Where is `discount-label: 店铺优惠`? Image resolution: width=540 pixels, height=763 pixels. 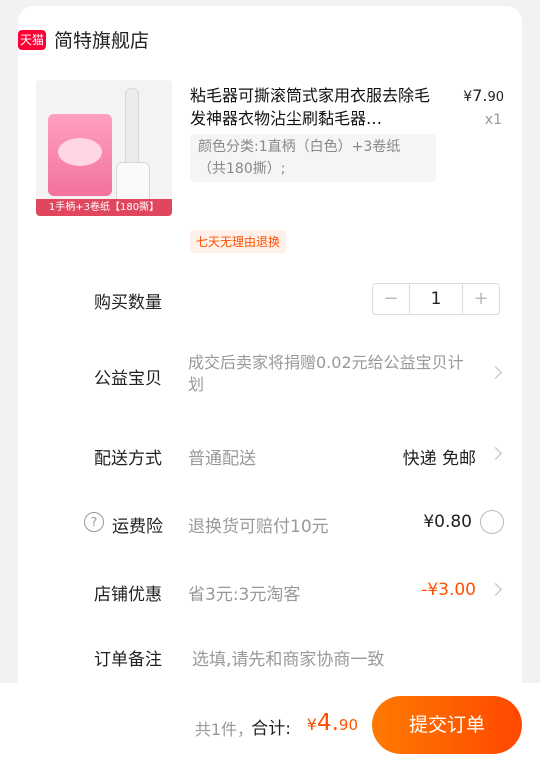 discount-label: 店铺优惠 is located at coordinates (128, 595).